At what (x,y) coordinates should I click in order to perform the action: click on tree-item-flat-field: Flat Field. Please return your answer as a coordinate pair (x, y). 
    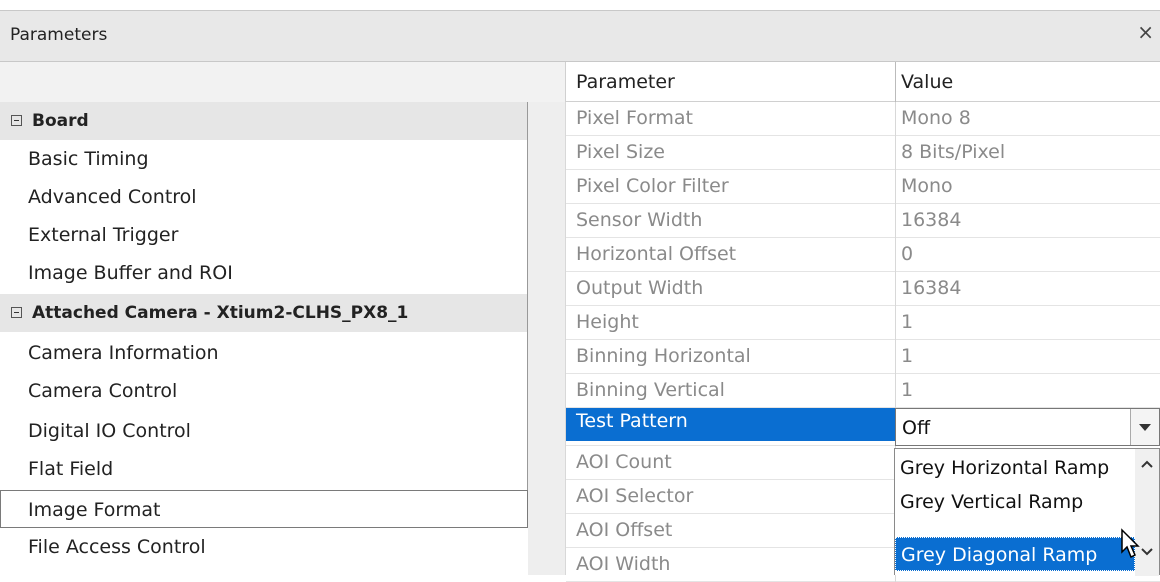
    Looking at the image, I should click on (264, 469).